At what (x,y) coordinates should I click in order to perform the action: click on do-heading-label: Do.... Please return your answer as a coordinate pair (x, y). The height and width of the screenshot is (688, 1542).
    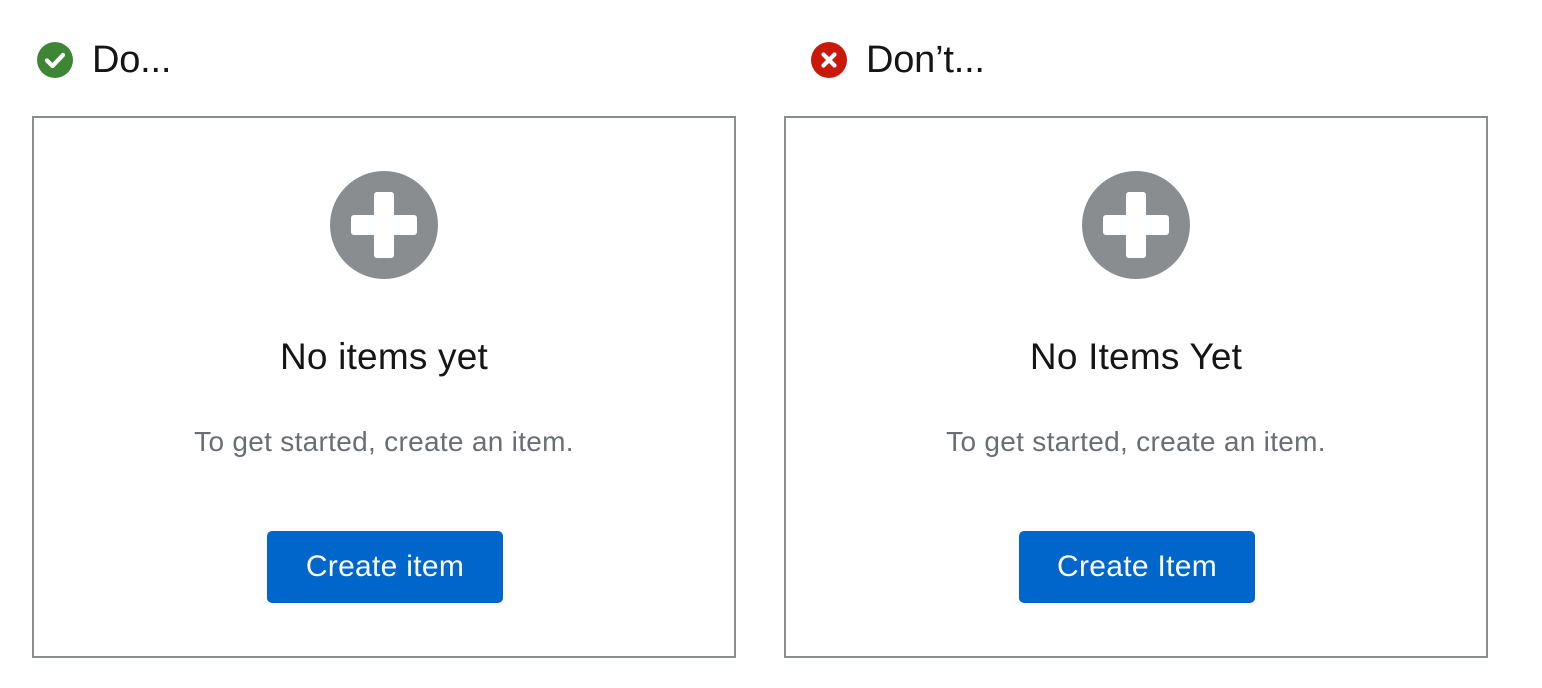
    Looking at the image, I should click on (132, 59).